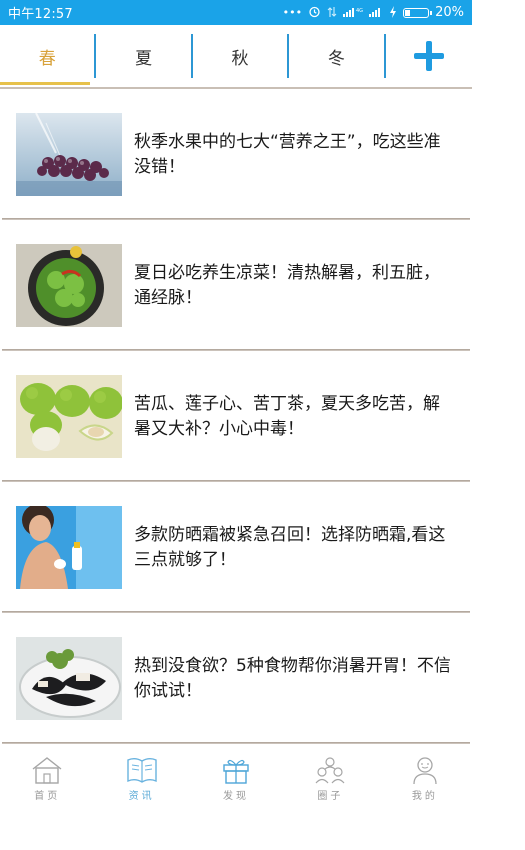 Image resolution: width=525 pixels, height=850 pixels. I want to click on tab-summer: 夏, so click(143, 56).